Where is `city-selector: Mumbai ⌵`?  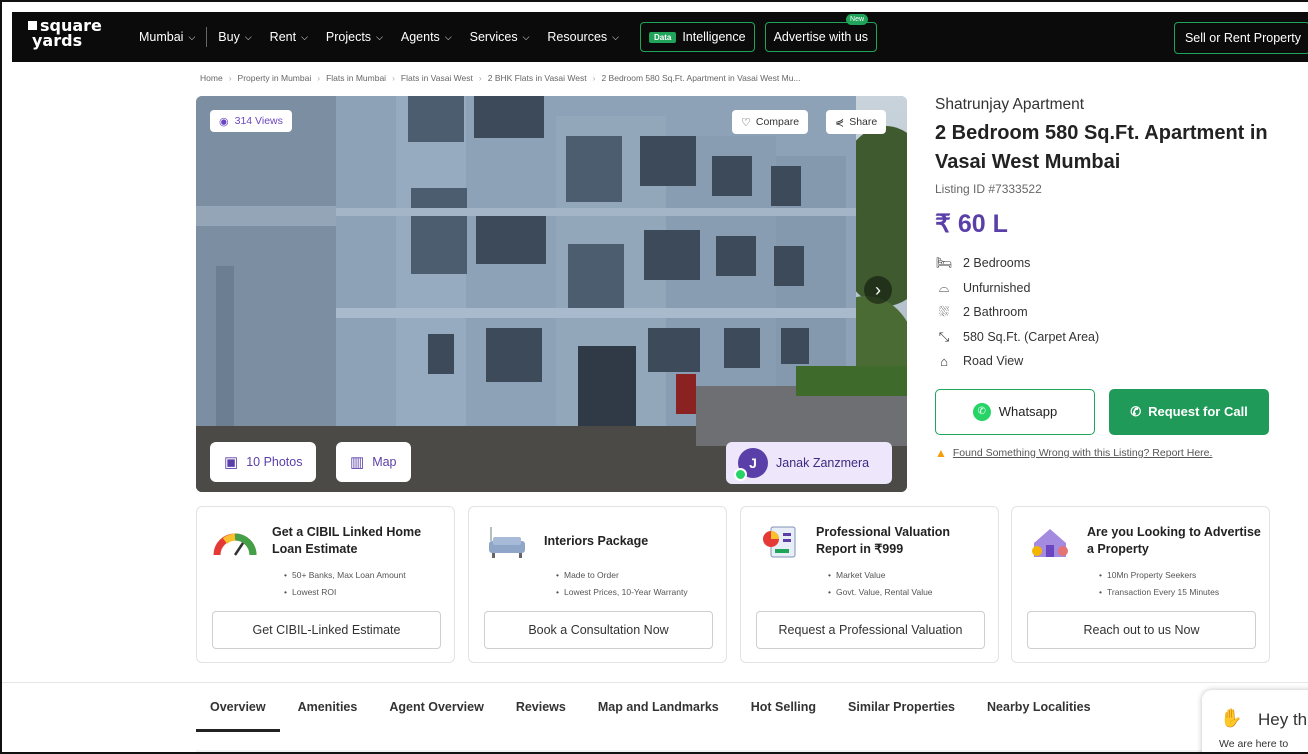
city-selector: Mumbai ⌵ is located at coordinates (167, 37).